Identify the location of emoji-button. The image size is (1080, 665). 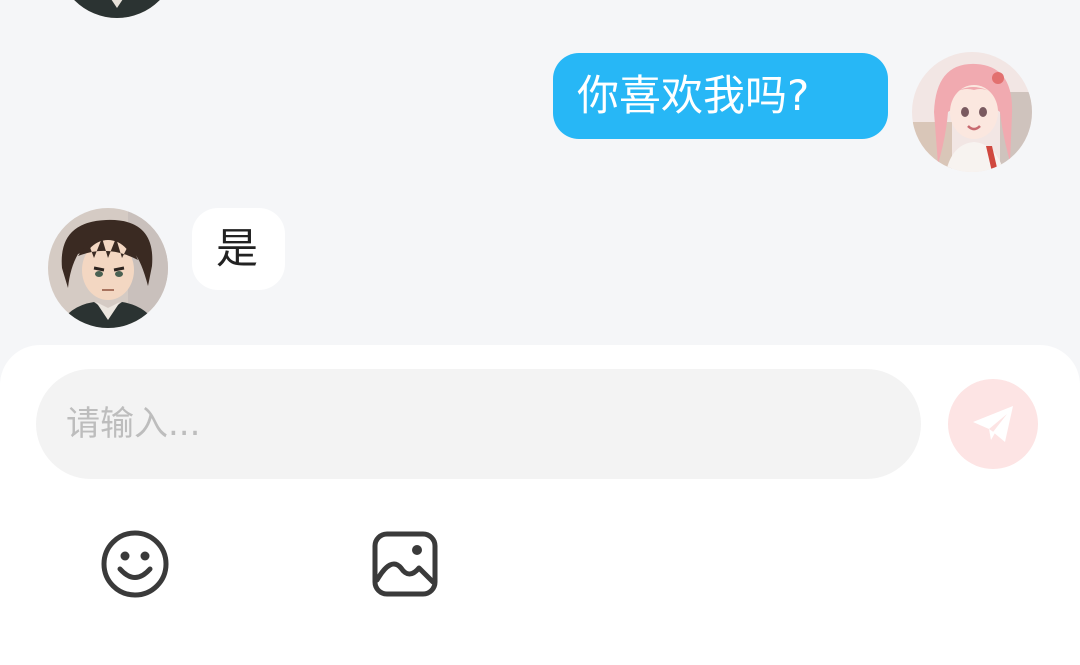
(135, 564).